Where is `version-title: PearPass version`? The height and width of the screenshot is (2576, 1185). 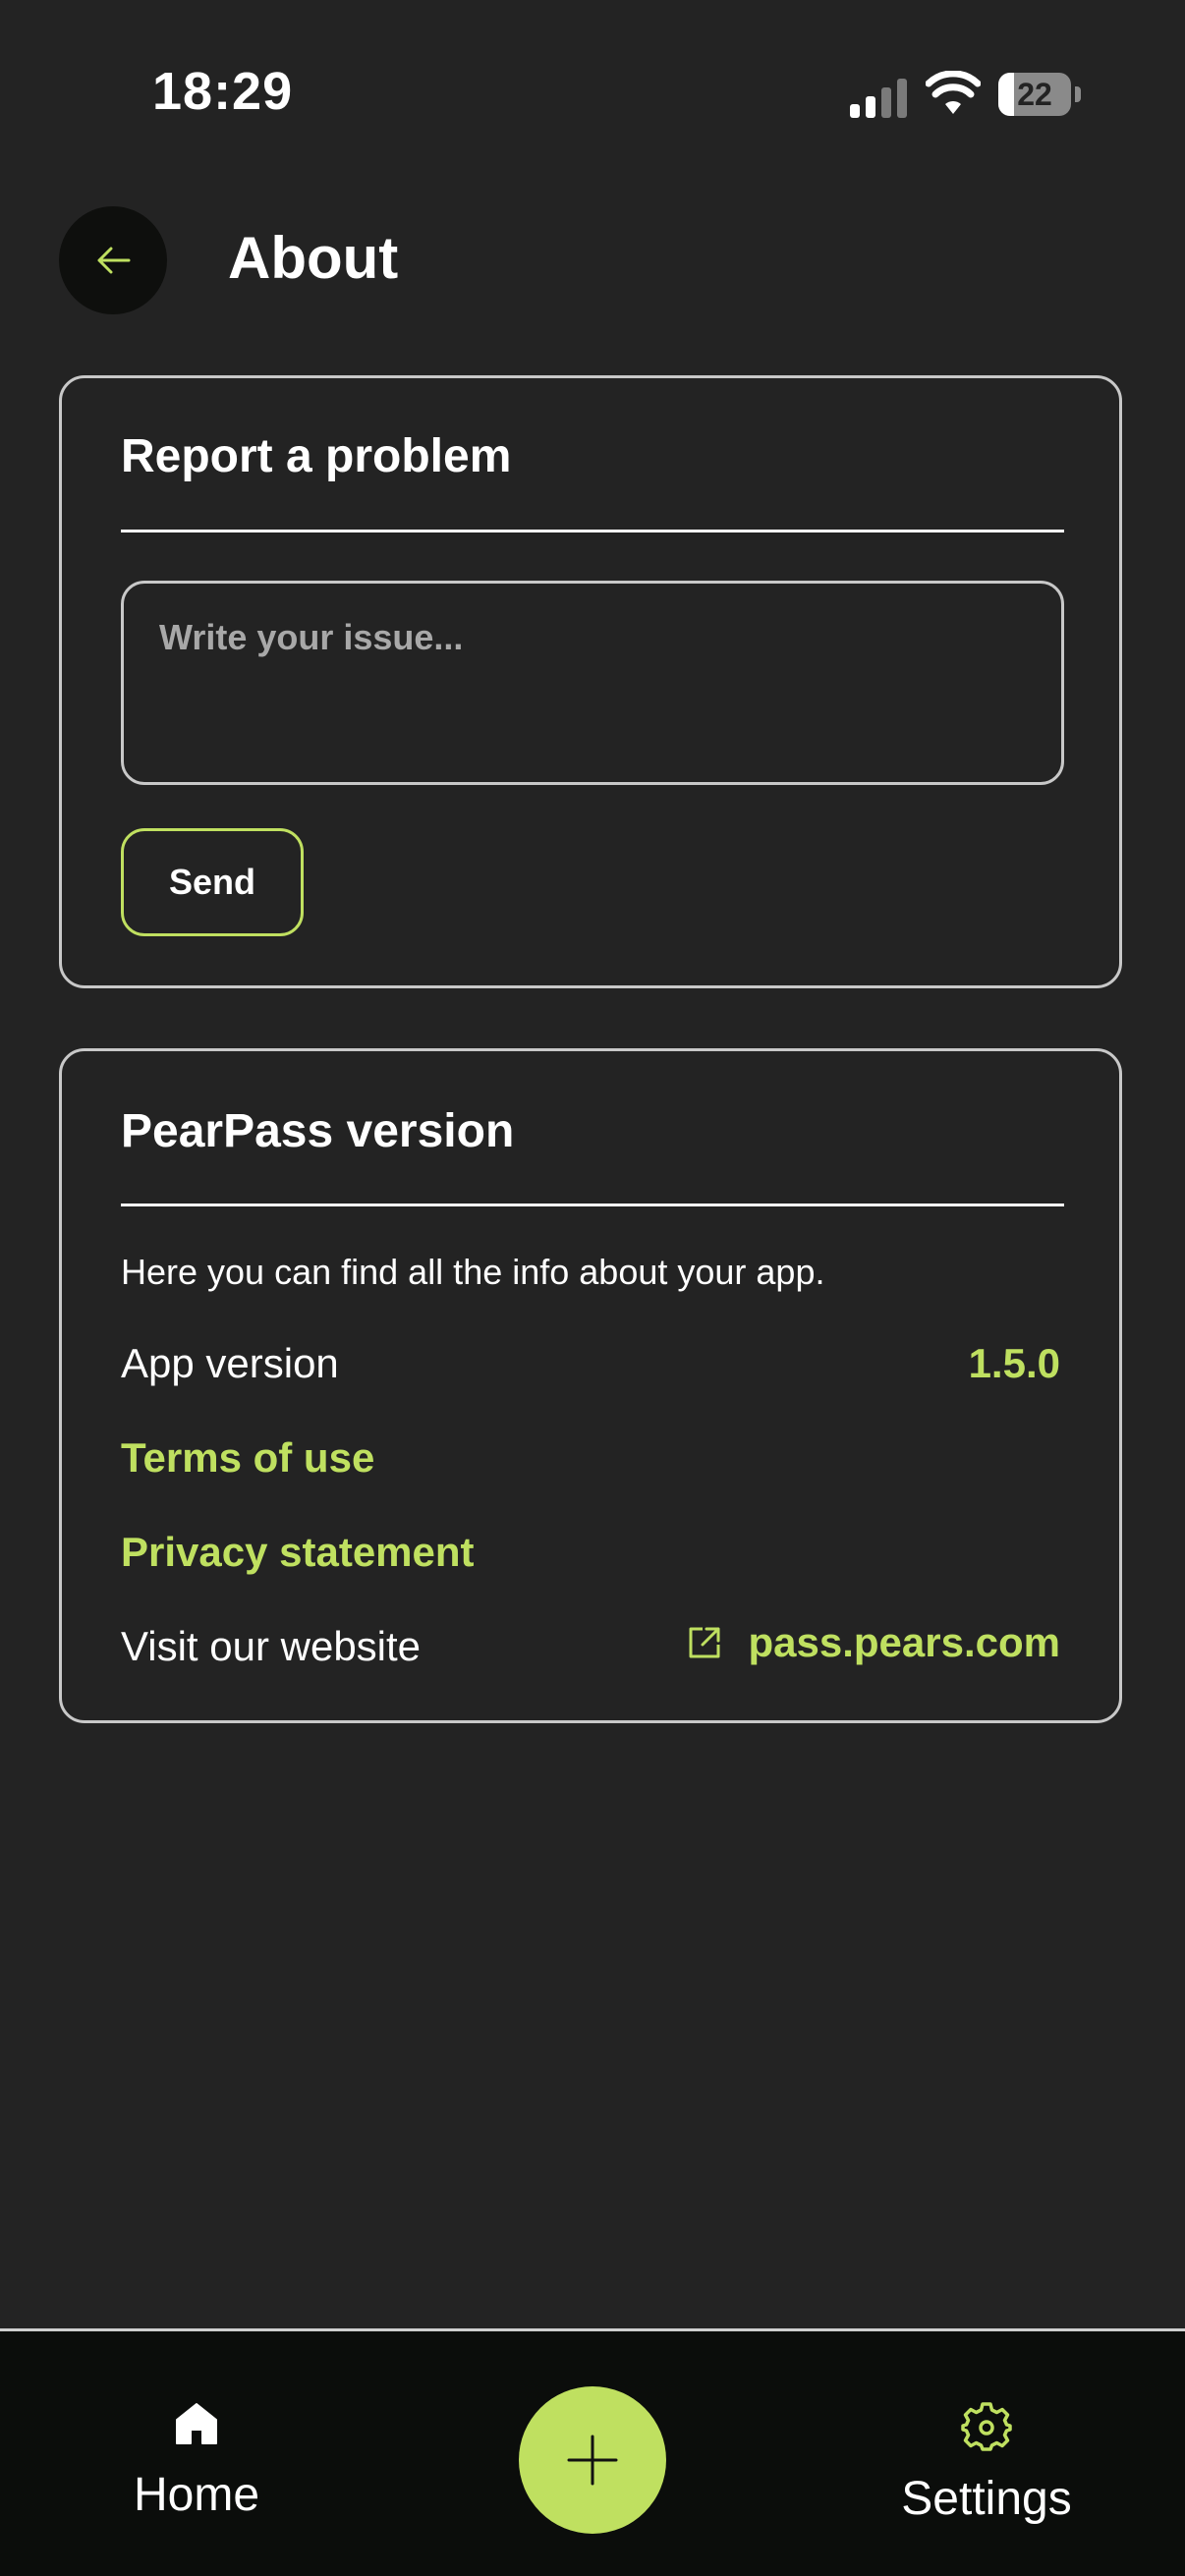
version-title: PearPass version is located at coordinates (318, 1131).